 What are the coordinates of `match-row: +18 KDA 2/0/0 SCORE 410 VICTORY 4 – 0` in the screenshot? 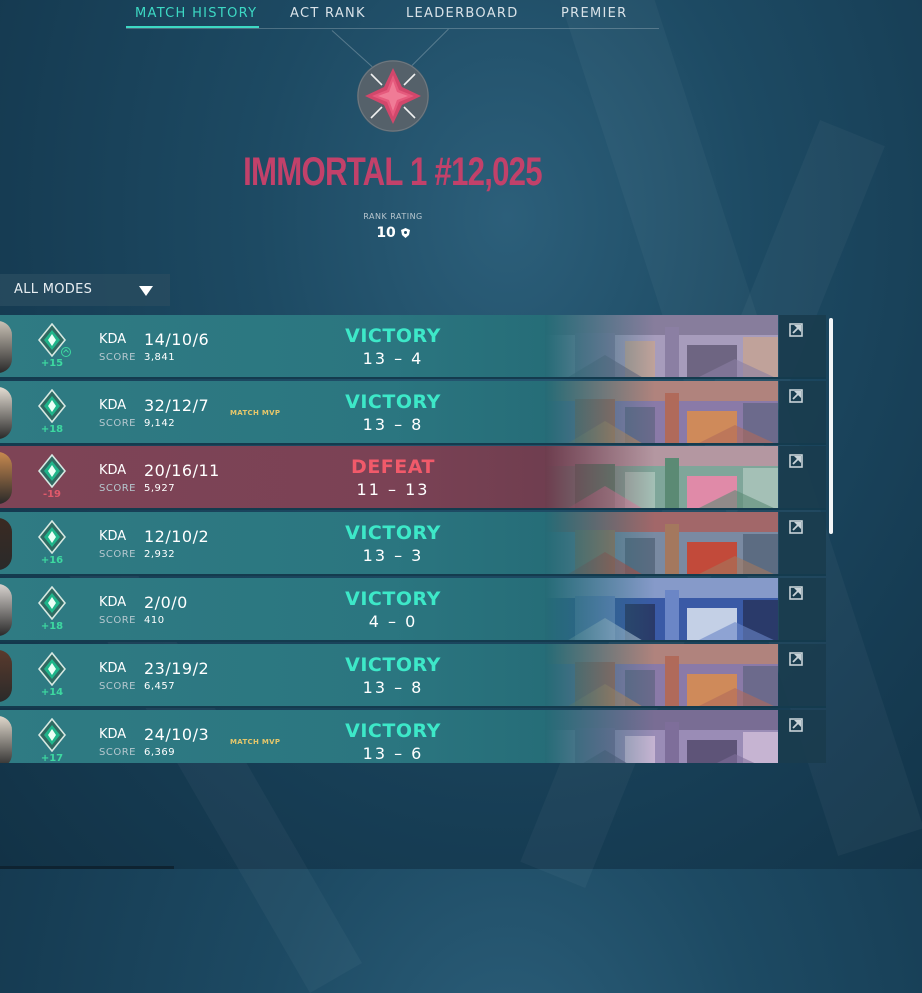 It's located at (413, 610).